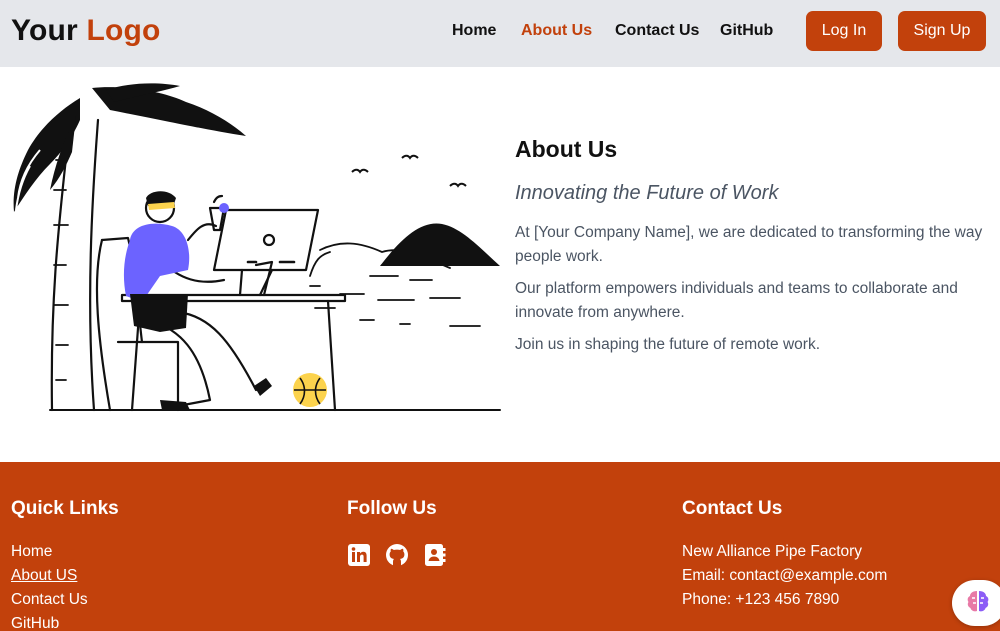 The height and width of the screenshot is (631, 1000). Describe the element at coordinates (65, 621) in the screenshot. I see `footer-link-github: GitHub` at that location.